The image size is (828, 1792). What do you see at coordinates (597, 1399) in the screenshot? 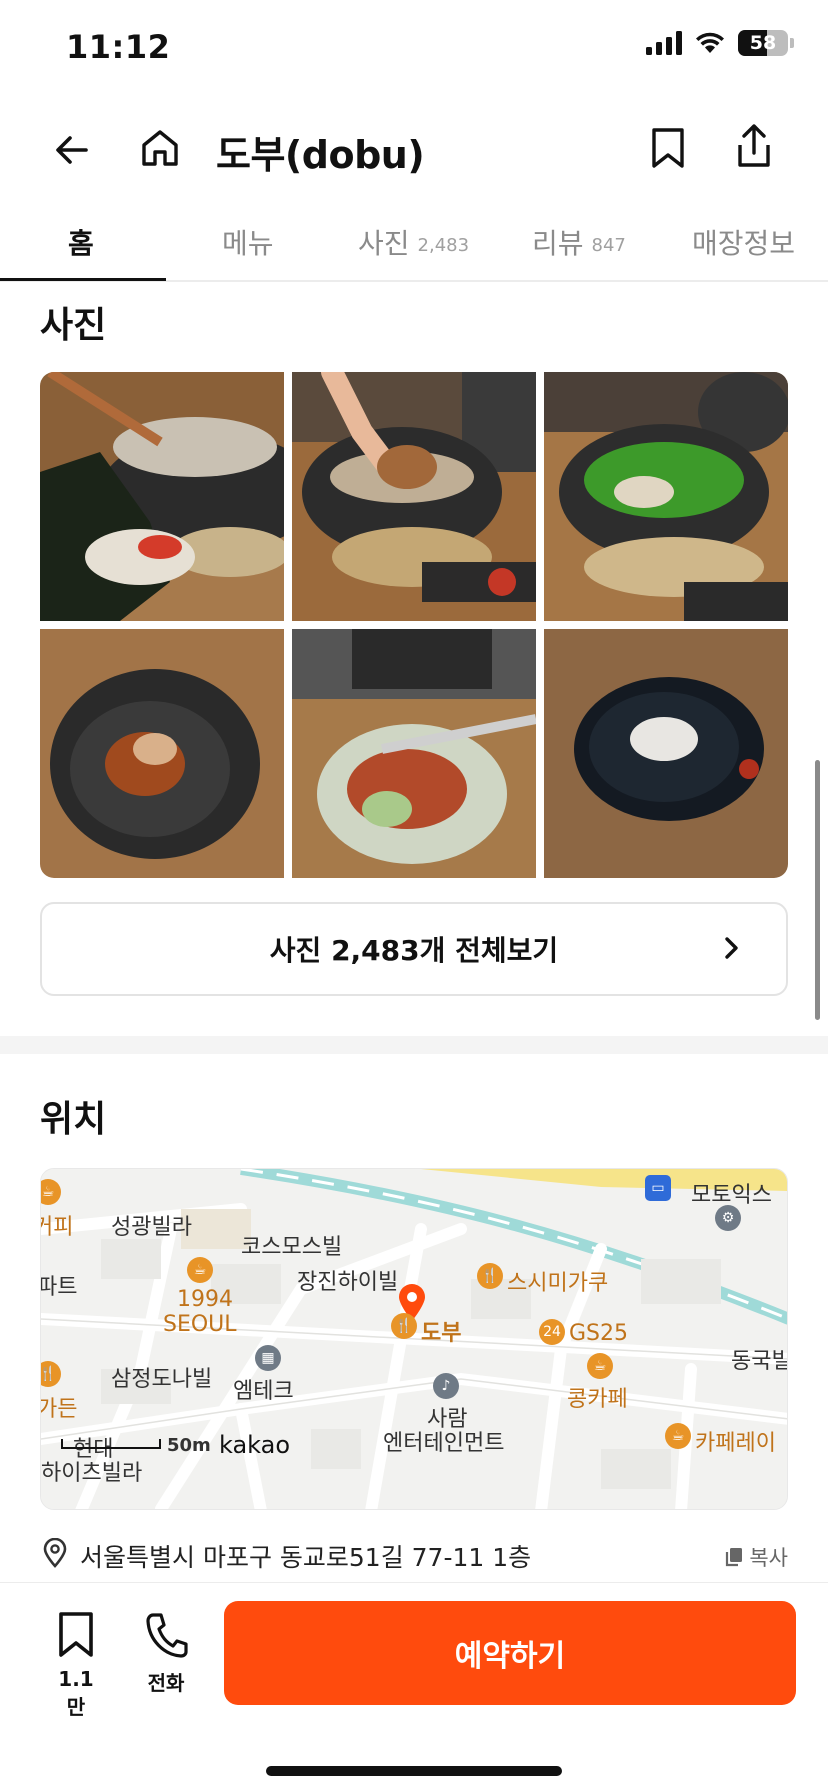
I see `map-label: 콩카페` at bounding box center [597, 1399].